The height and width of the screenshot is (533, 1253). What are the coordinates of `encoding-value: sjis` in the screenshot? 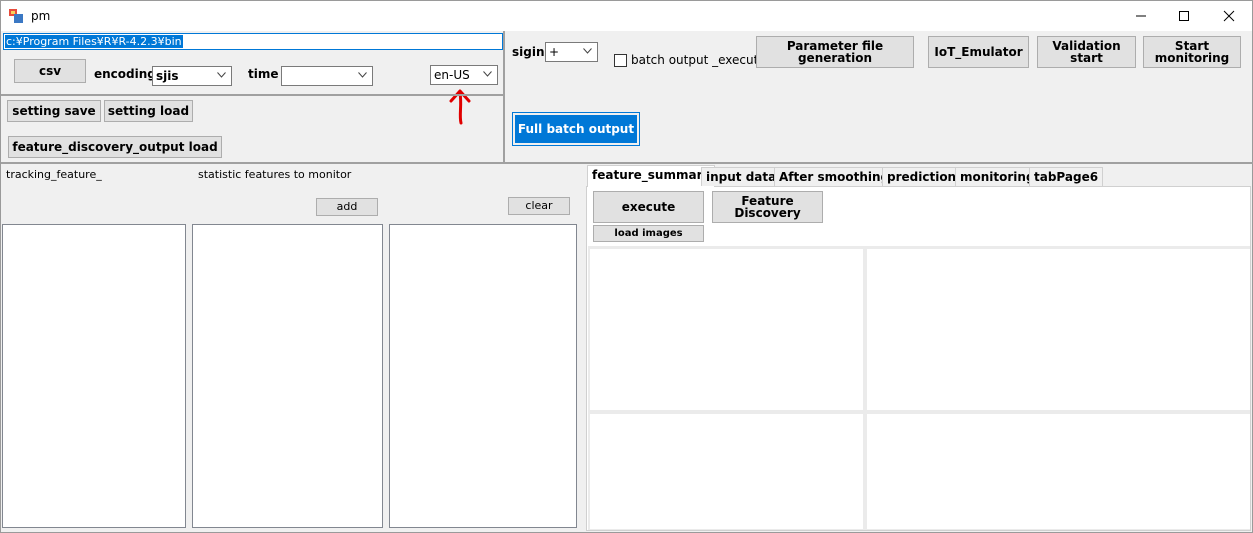 It's located at (167, 76).